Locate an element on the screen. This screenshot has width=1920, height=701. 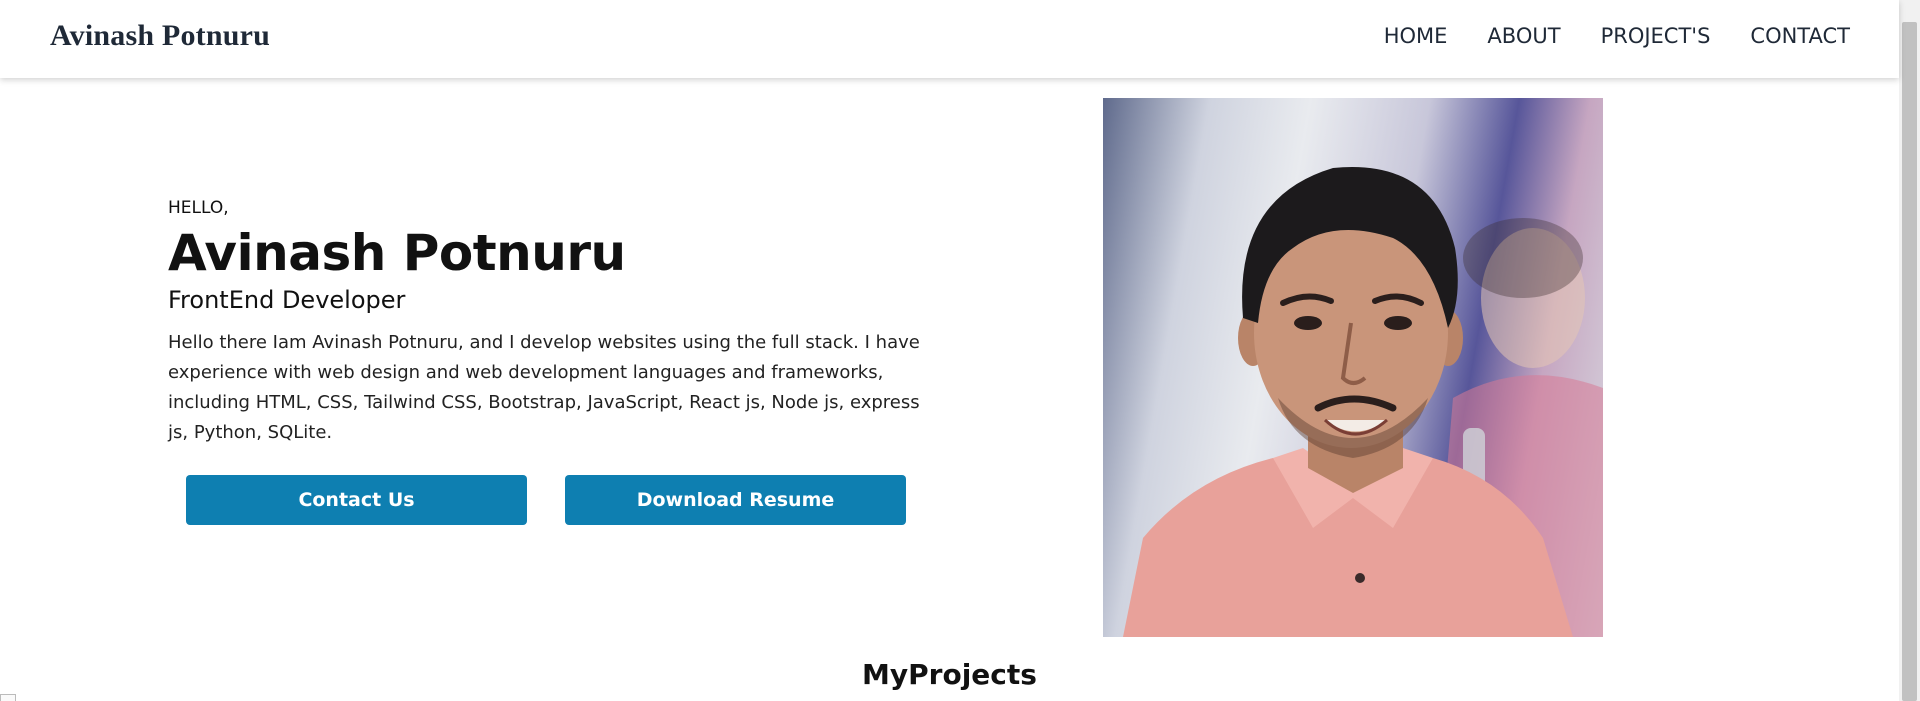
projects-section-title: MyProjects is located at coordinates (949, 674).